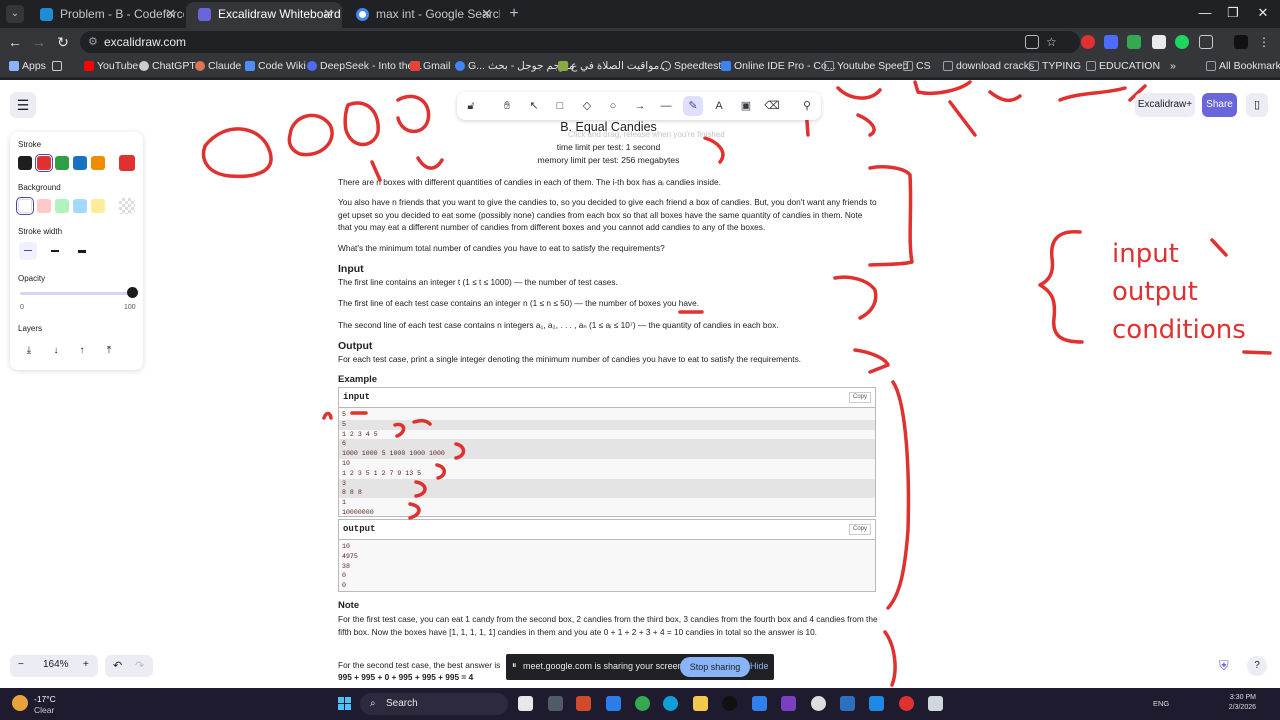 Image resolution: width=1280 pixels, height=720 pixels. I want to click on edge-icon, so click(670, 703).